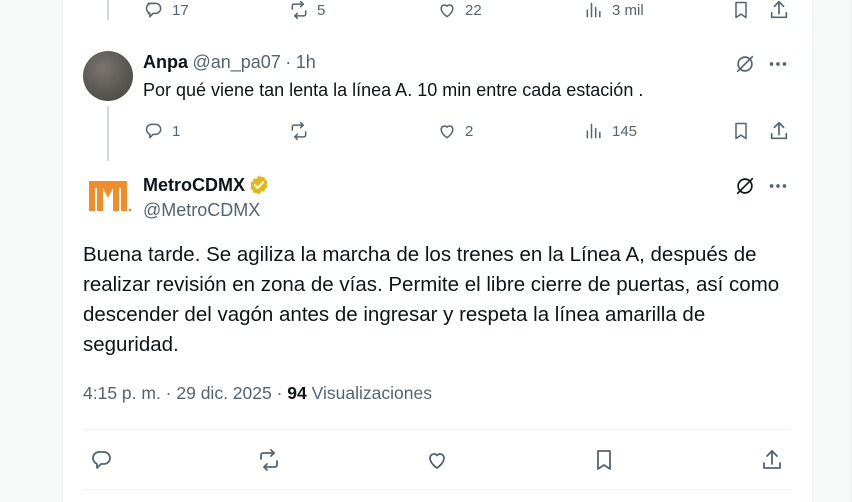 The image size is (852, 502). I want to click on main-author-name: MetroCDMX, so click(194, 185).